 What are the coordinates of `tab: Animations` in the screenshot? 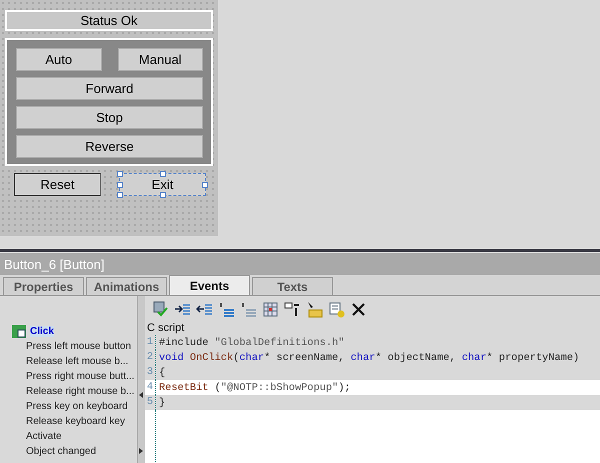 It's located at (126, 286).